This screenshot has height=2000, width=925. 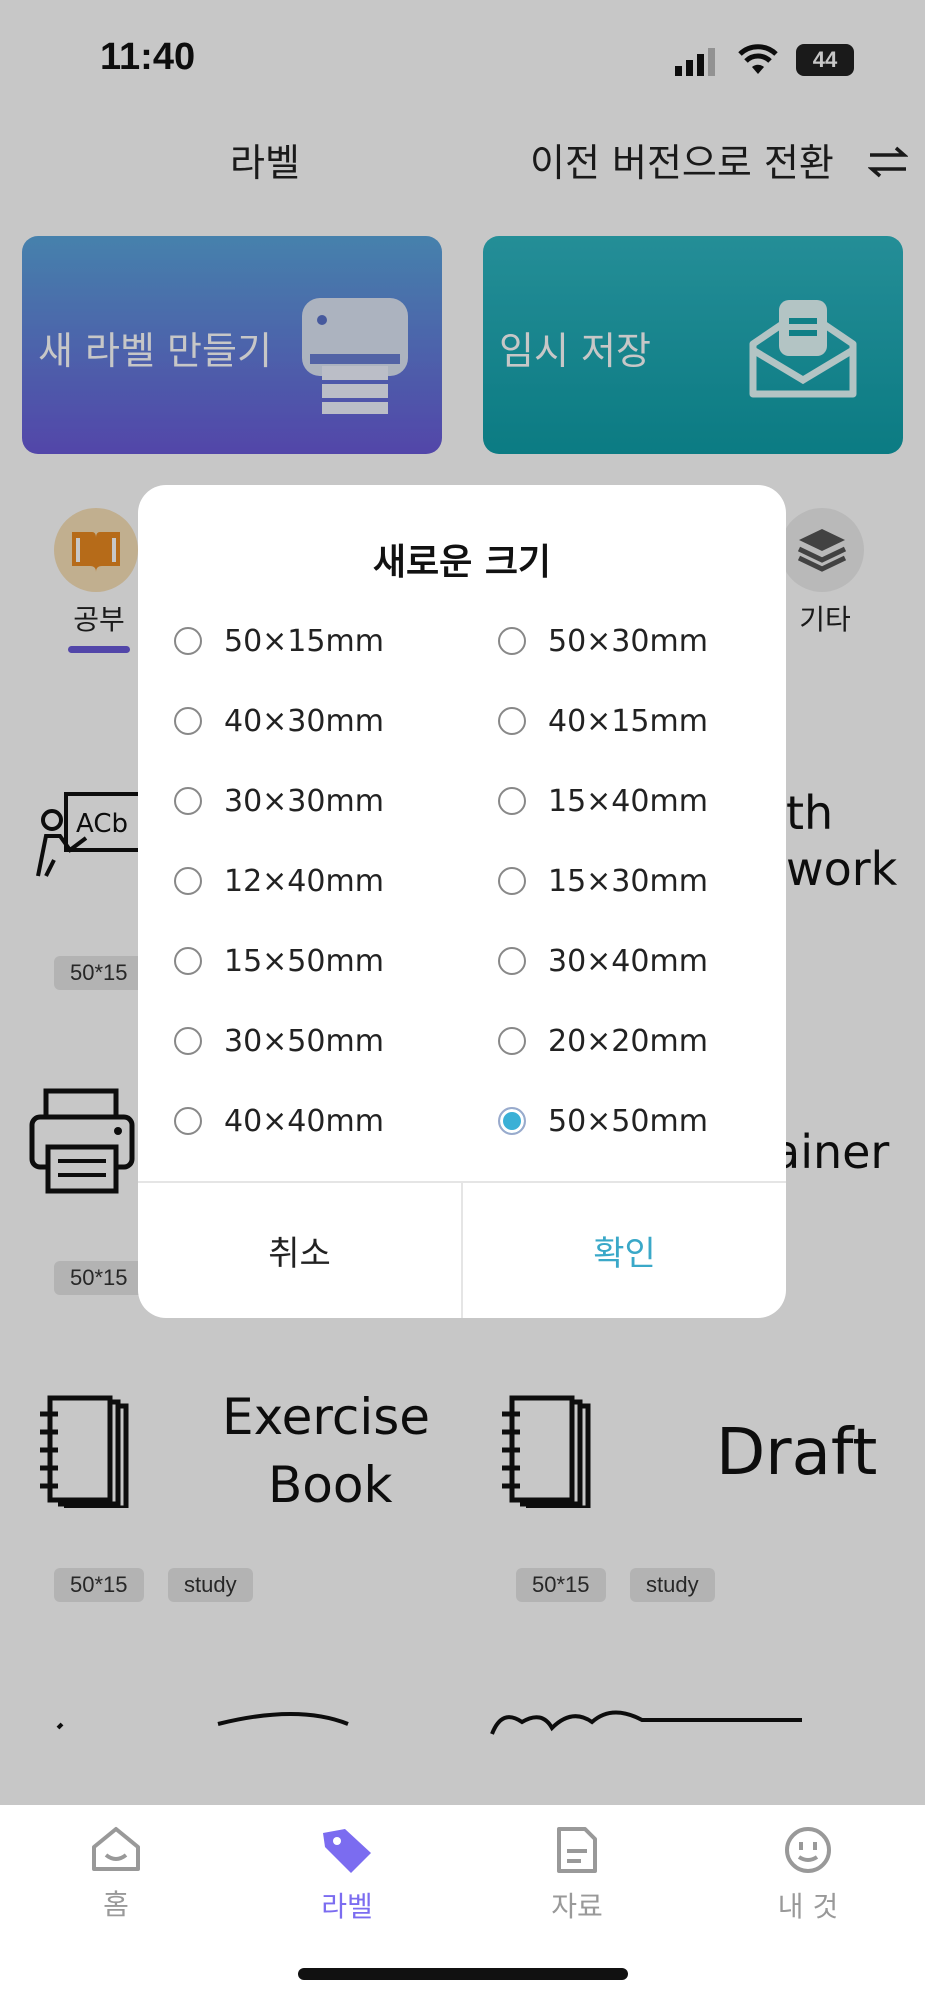 What do you see at coordinates (279, 641) in the screenshot?
I see `size-option: 50×15mm` at bounding box center [279, 641].